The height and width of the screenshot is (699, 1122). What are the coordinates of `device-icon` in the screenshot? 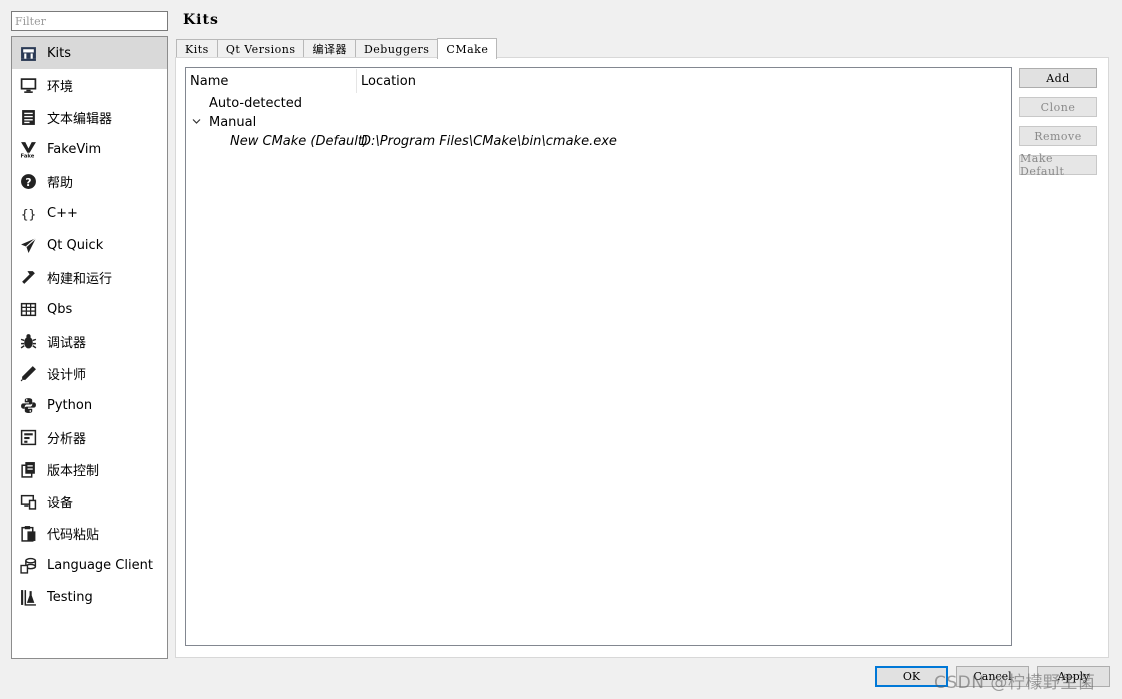 It's located at (28, 501).